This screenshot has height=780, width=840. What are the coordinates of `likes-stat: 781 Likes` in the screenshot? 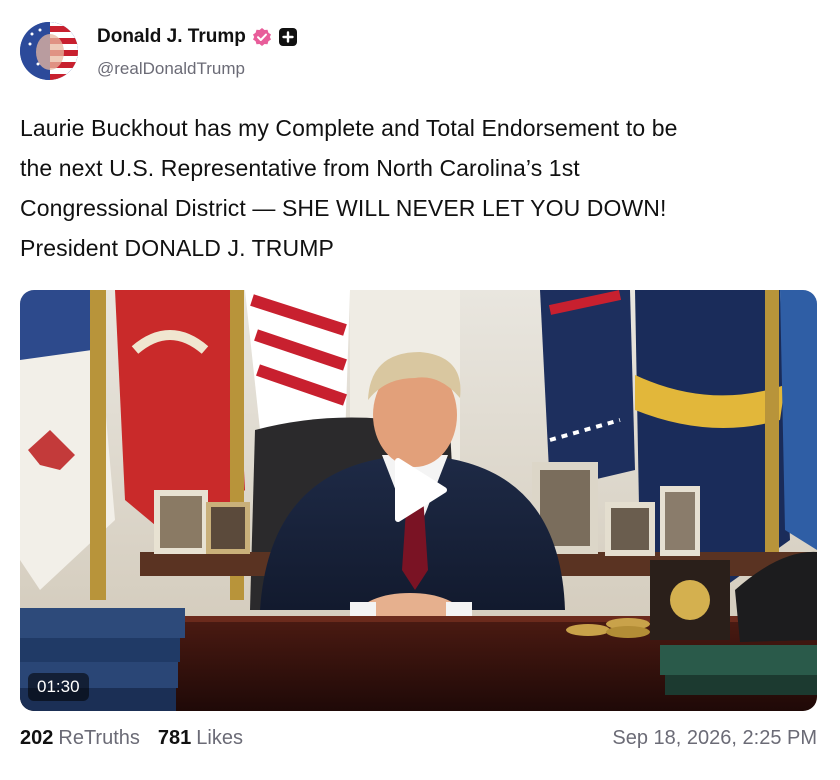 It's located at (200, 738).